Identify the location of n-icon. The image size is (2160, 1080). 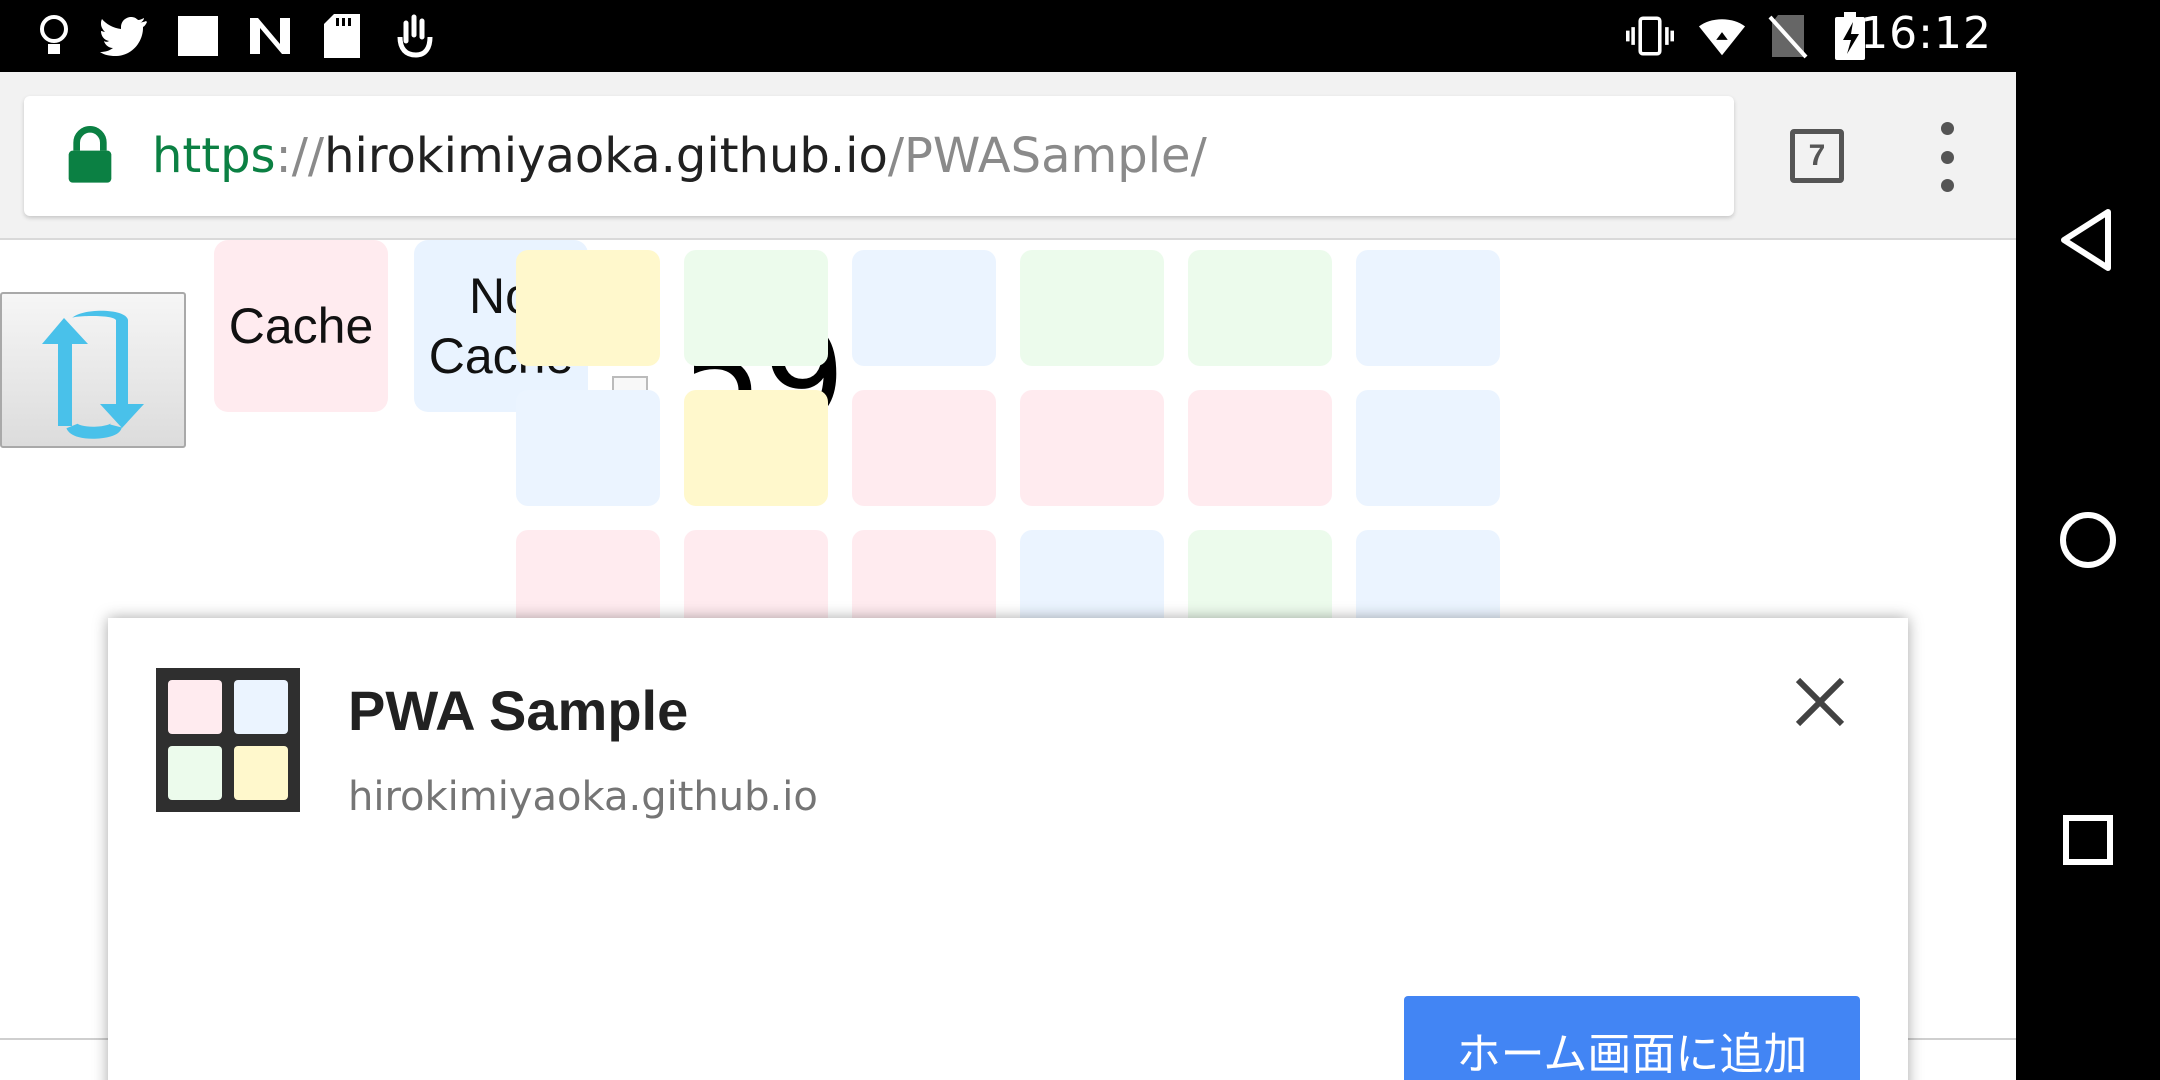
(270, 36).